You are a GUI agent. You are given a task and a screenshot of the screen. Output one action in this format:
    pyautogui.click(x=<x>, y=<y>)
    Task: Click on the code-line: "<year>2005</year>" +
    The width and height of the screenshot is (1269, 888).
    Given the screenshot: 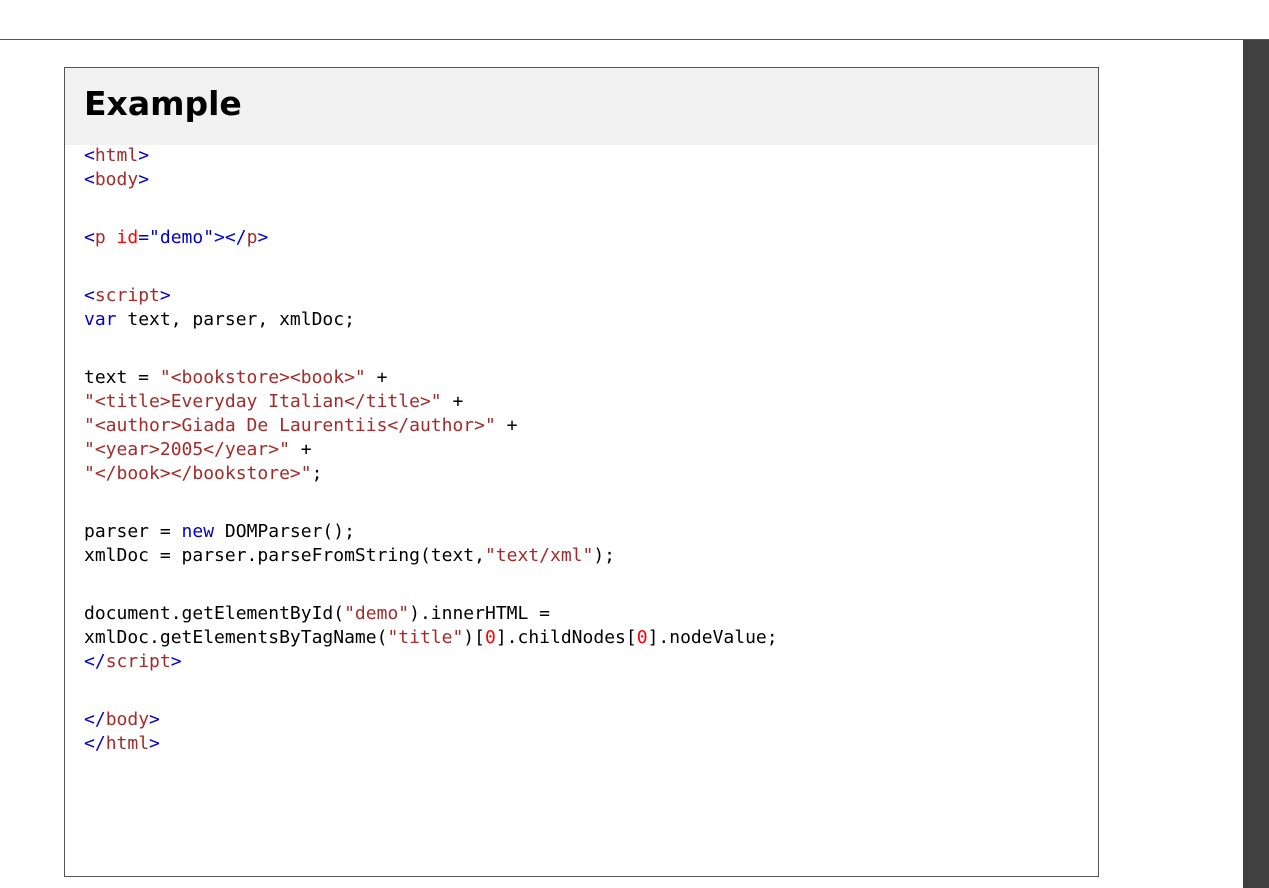 What is the action you would take?
    pyautogui.click(x=431, y=450)
    